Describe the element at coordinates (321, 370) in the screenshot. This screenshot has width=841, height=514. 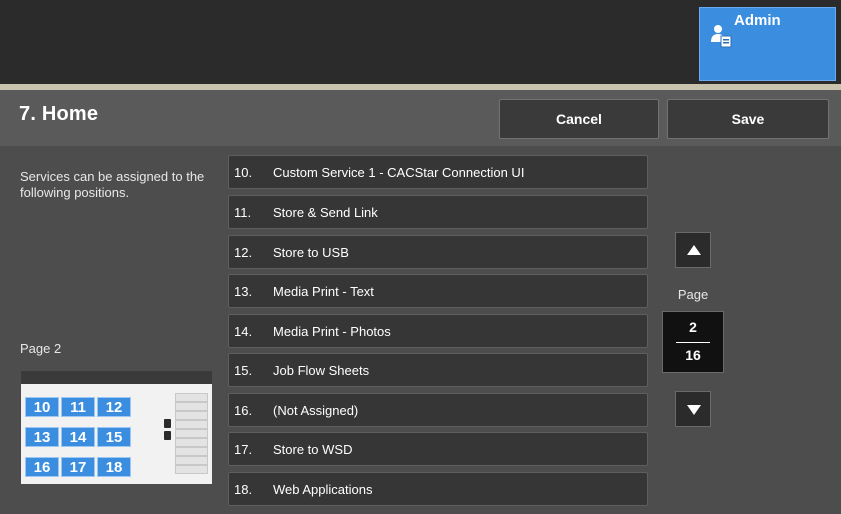
I see `service-label: Job Flow Sheets` at that location.